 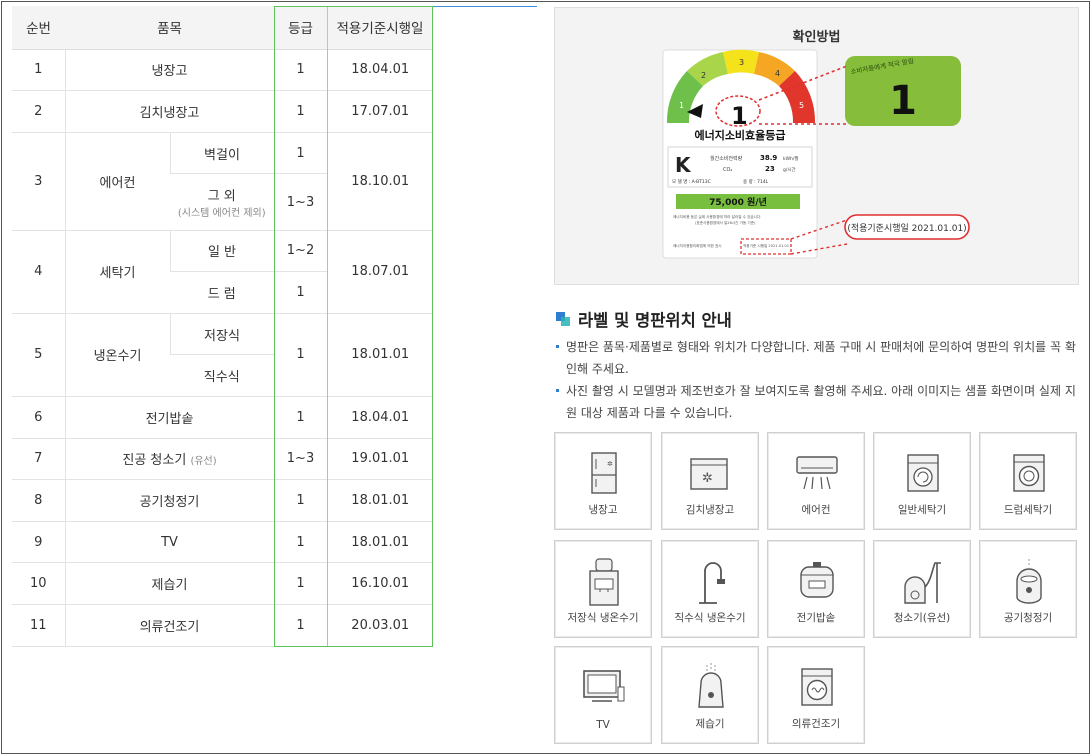 I want to click on label-footer-date: 적용기준 시행일 2021.01.01, so click(x=766, y=245).